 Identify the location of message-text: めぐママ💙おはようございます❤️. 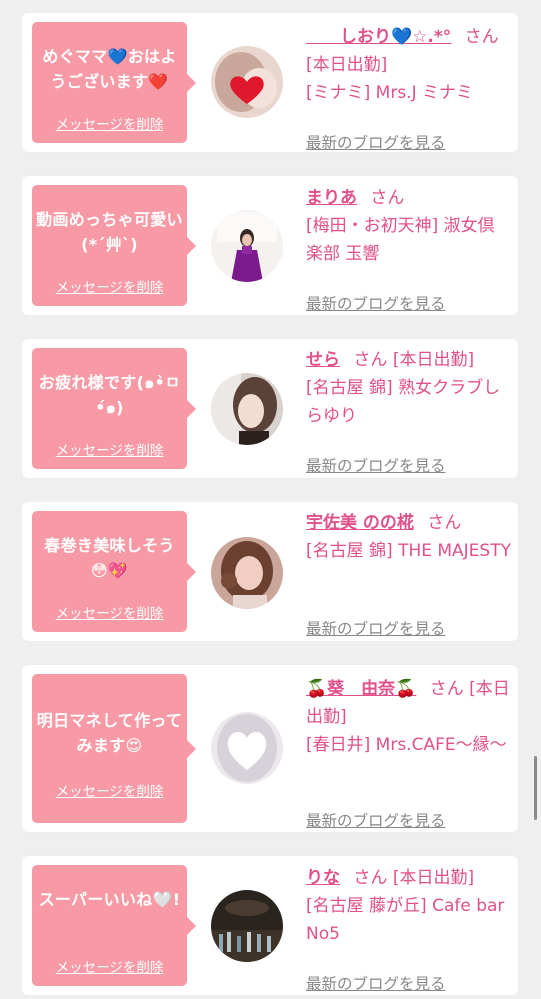
(109, 69).